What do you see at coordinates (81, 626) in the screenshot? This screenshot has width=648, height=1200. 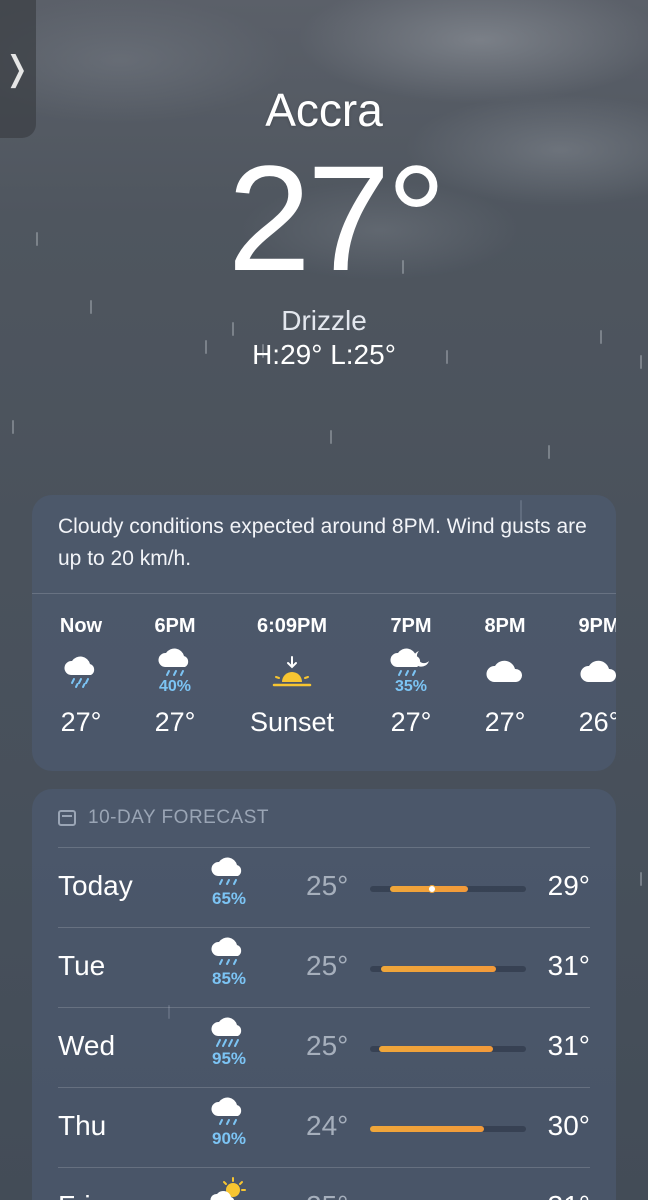 I see `hour-time: Now` at bounding box center [81, 626].